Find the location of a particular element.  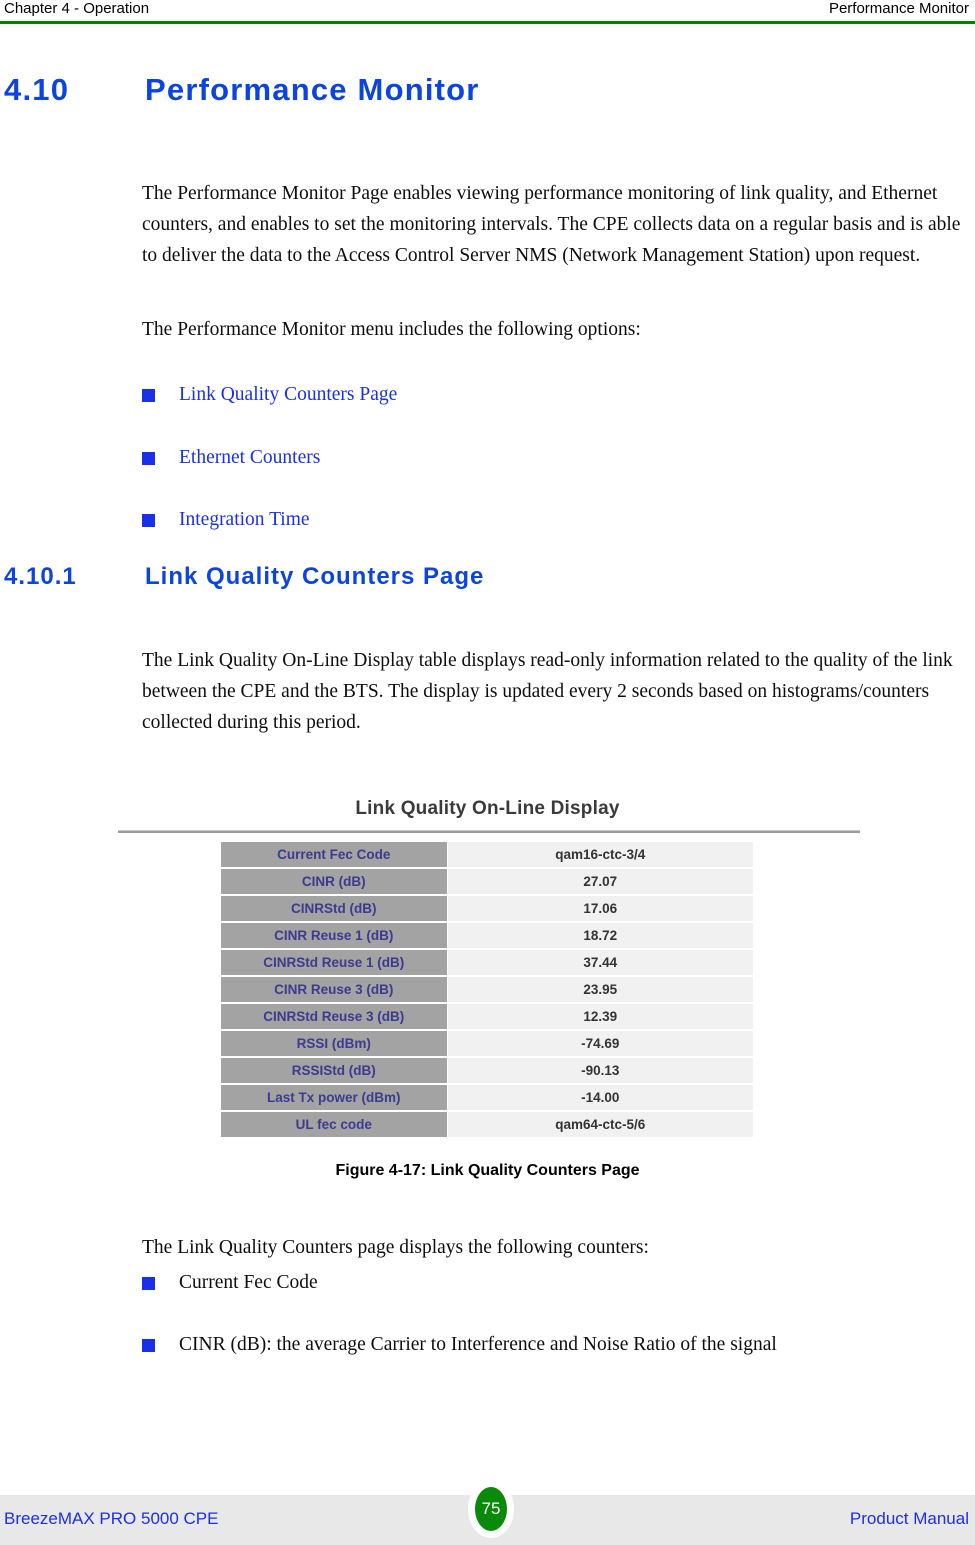

row-label: Last Tx power (dBm) is located at coordinates (334, 1098).